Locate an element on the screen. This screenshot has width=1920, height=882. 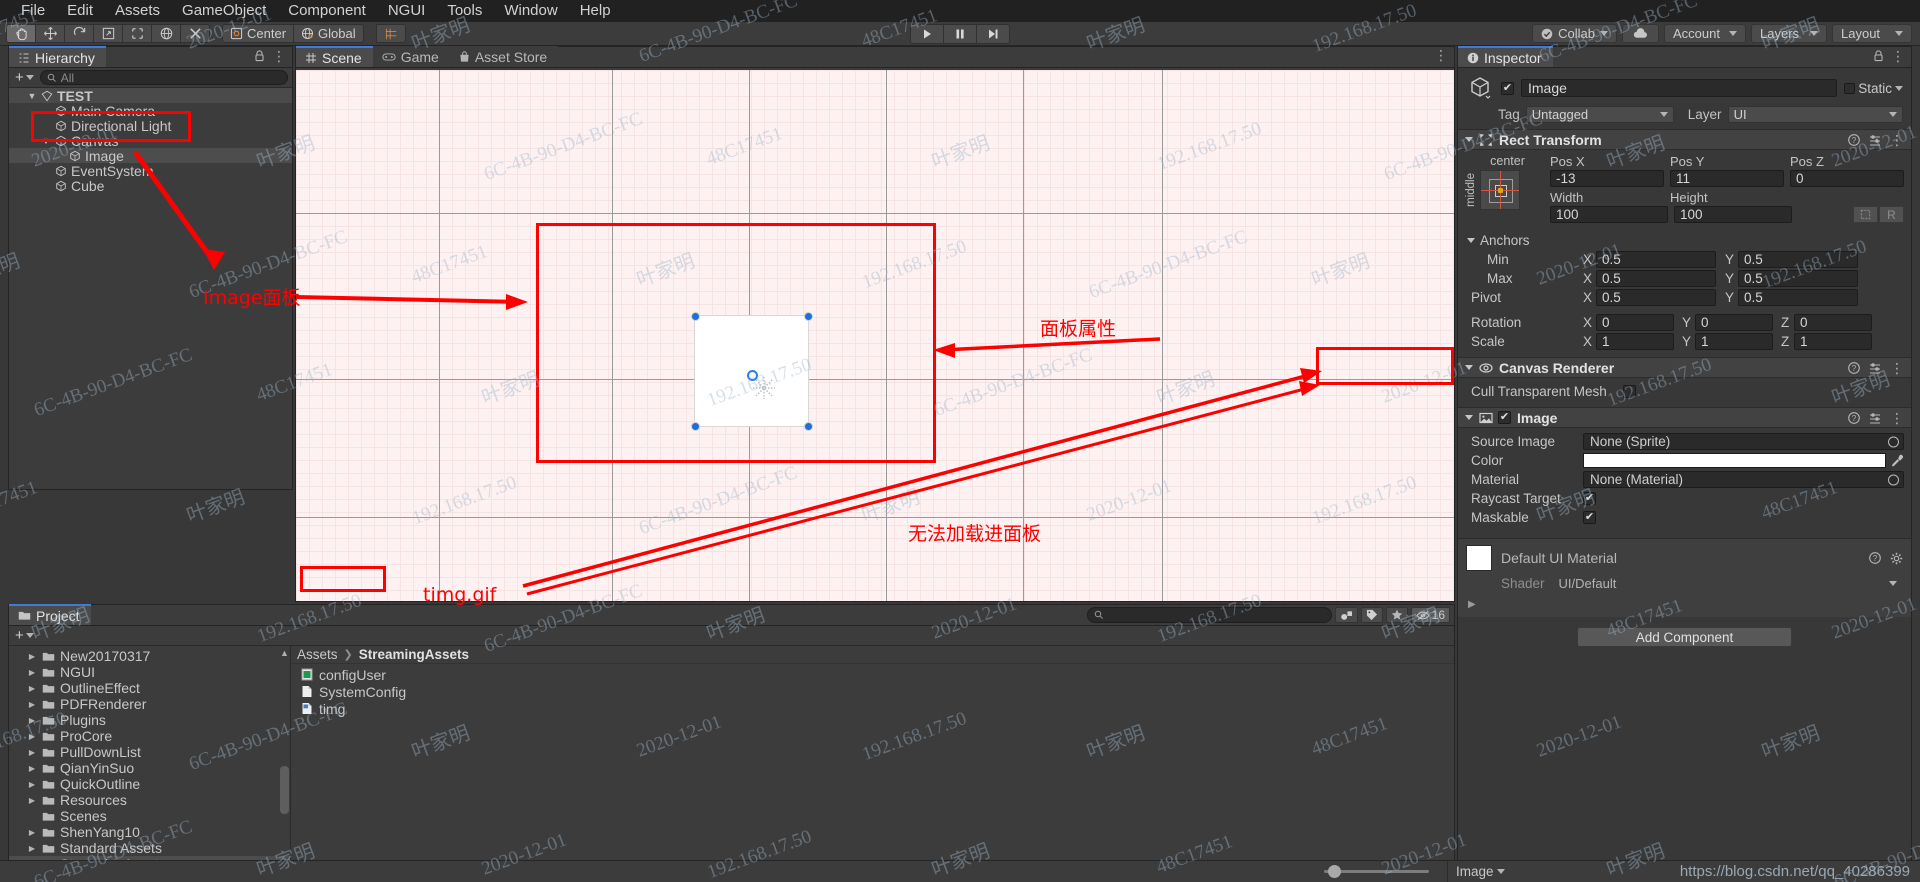
hierarchy-menu-icon: ⋮ is located at coordinates (279, 56).